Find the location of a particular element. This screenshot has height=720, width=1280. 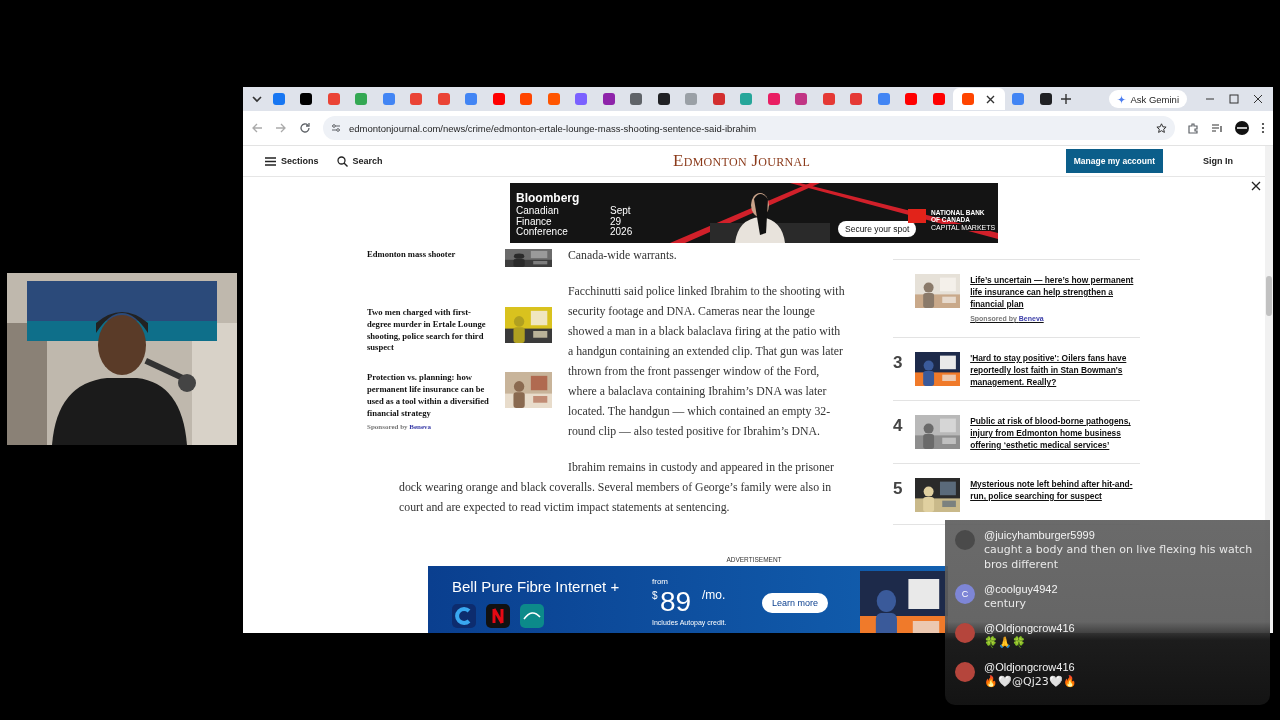

search-button: Search is located at coordinates (359, 161).